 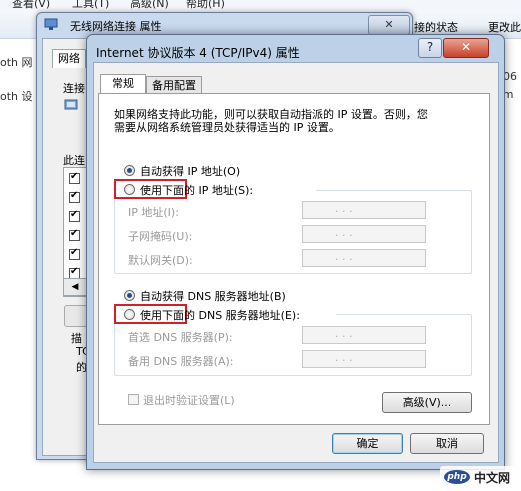 What do you see at coordinates (466, 48) in the screenshot?
I see `close-button: ✕` at bounding box center [466, 48].